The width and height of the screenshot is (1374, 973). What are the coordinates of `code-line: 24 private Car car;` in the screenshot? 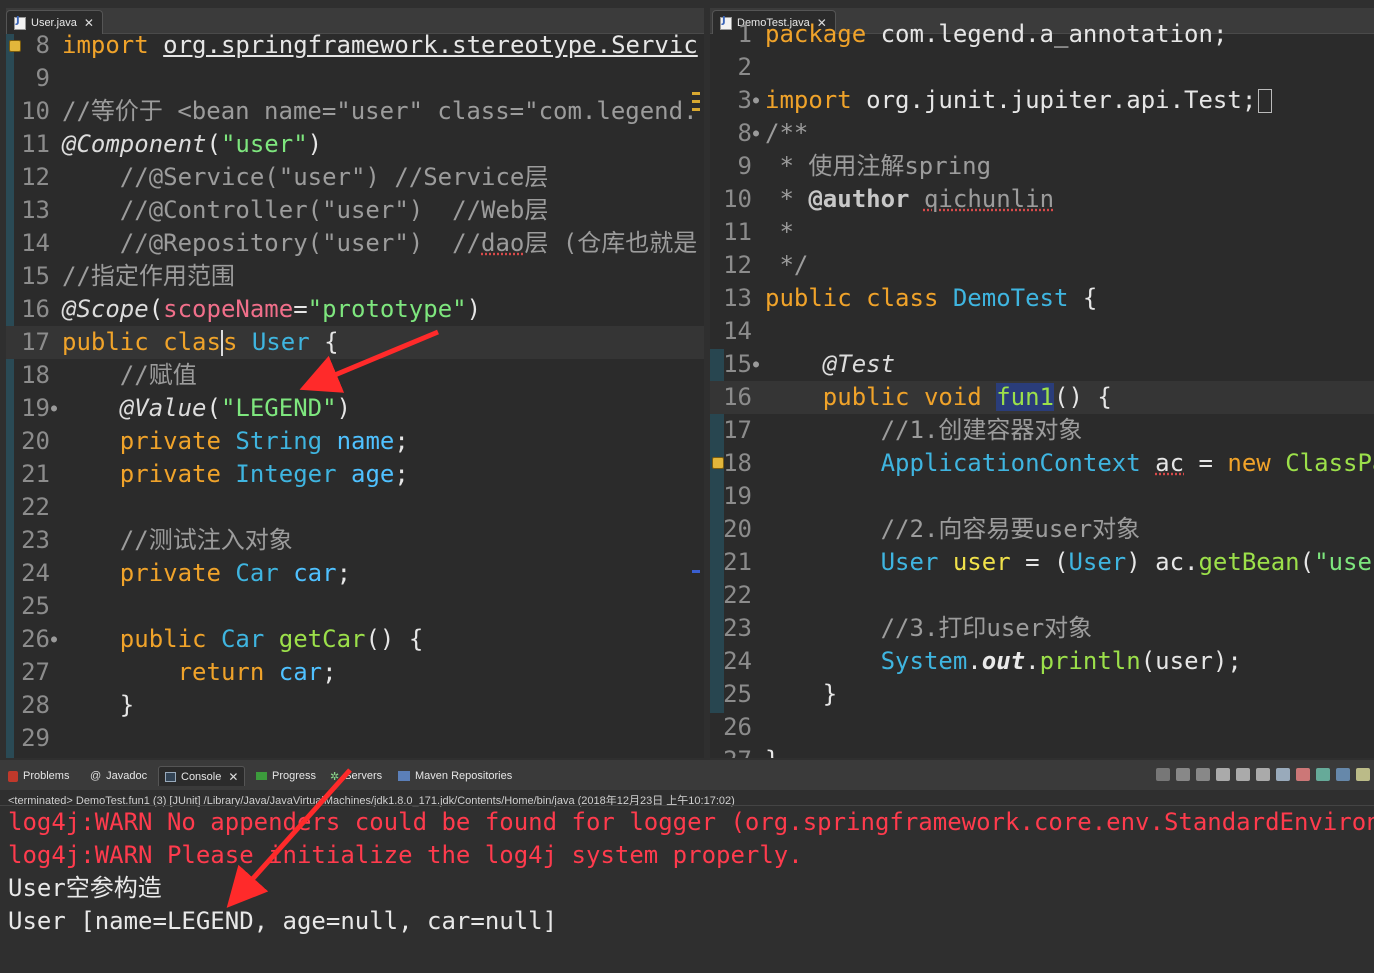 It's located at (355, 573).